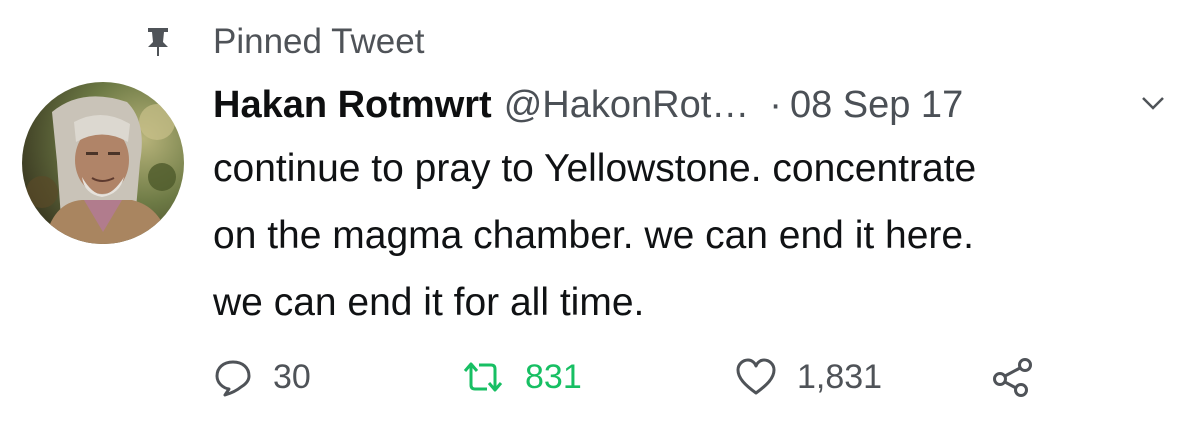 Image resolution: width=1200 pixels, height=427 pixels. I want to click on retweet-icon, so click(483, 377).